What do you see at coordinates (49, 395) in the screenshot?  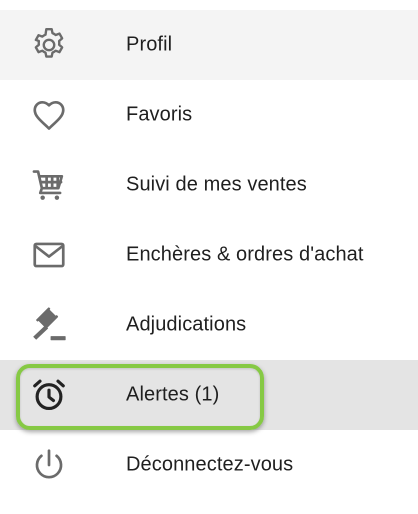 I see `alarm-clock-icon` at bounding box center [49, 395].